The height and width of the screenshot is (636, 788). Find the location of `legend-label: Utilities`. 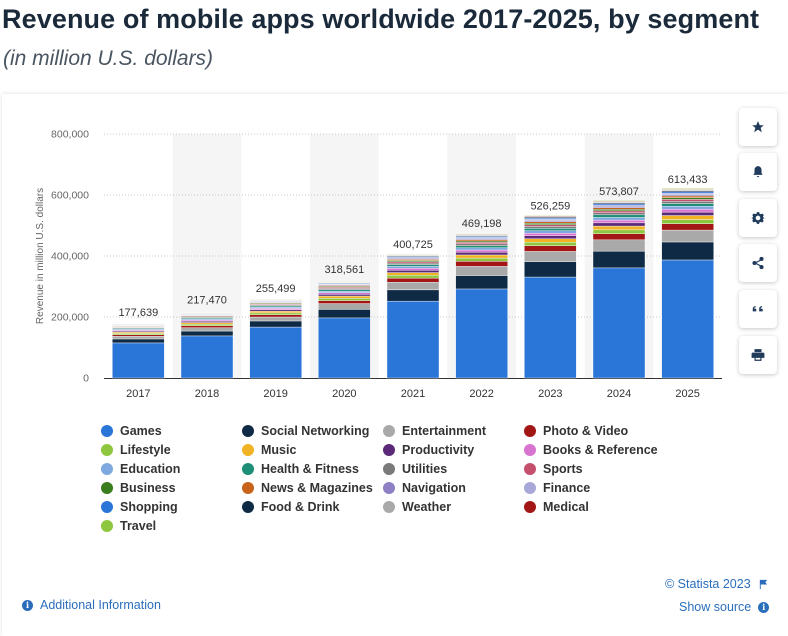

legend-label: Utilities is located at coordinates (425, 469).